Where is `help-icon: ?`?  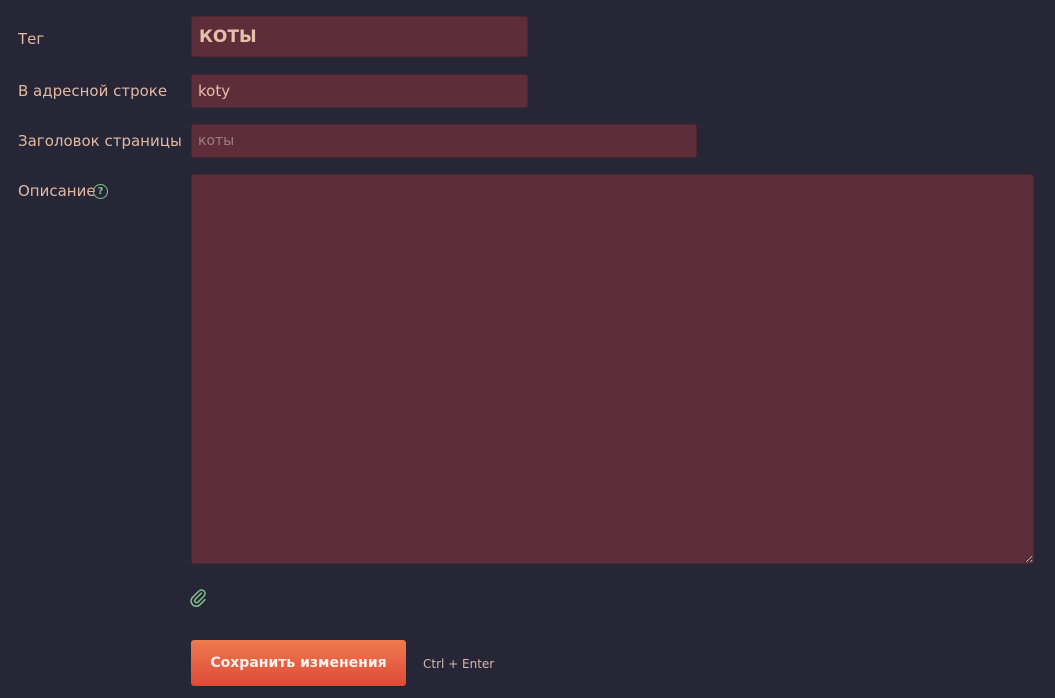 help-icon: ? is located at coordinates (100, 191).